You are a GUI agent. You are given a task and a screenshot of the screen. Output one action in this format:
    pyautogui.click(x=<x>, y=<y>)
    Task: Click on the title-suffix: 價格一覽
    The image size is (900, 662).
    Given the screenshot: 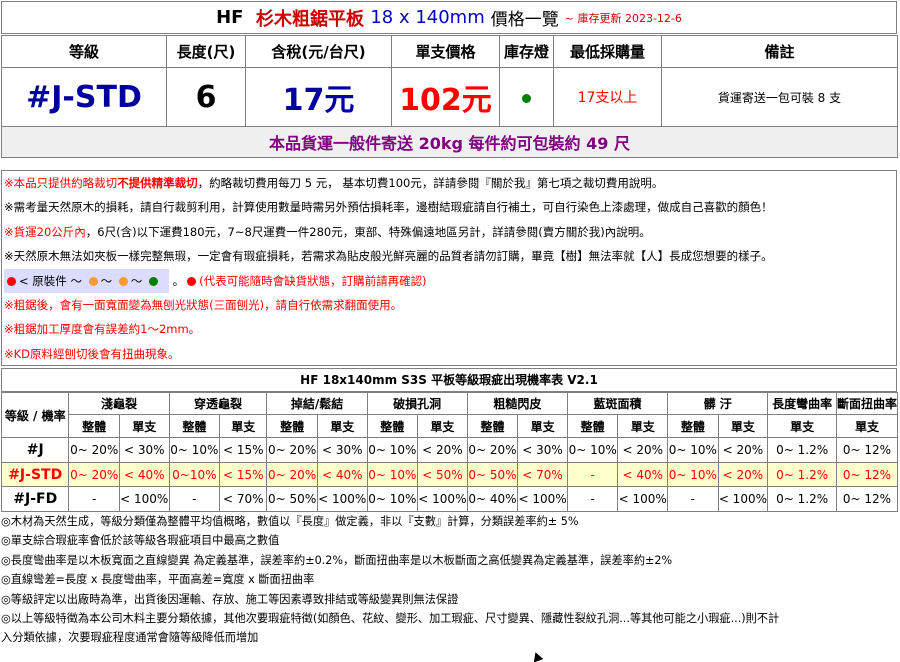 What is the action you would take?
    pyautogui.click(x=524, y=20)
    